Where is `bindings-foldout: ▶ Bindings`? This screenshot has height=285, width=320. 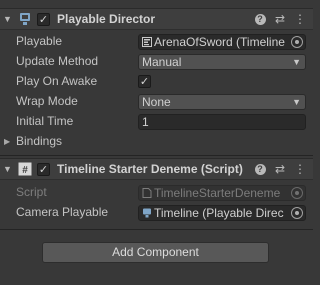 bindings-foldout: ▶ Bindings is located at coordinates (156, 142).